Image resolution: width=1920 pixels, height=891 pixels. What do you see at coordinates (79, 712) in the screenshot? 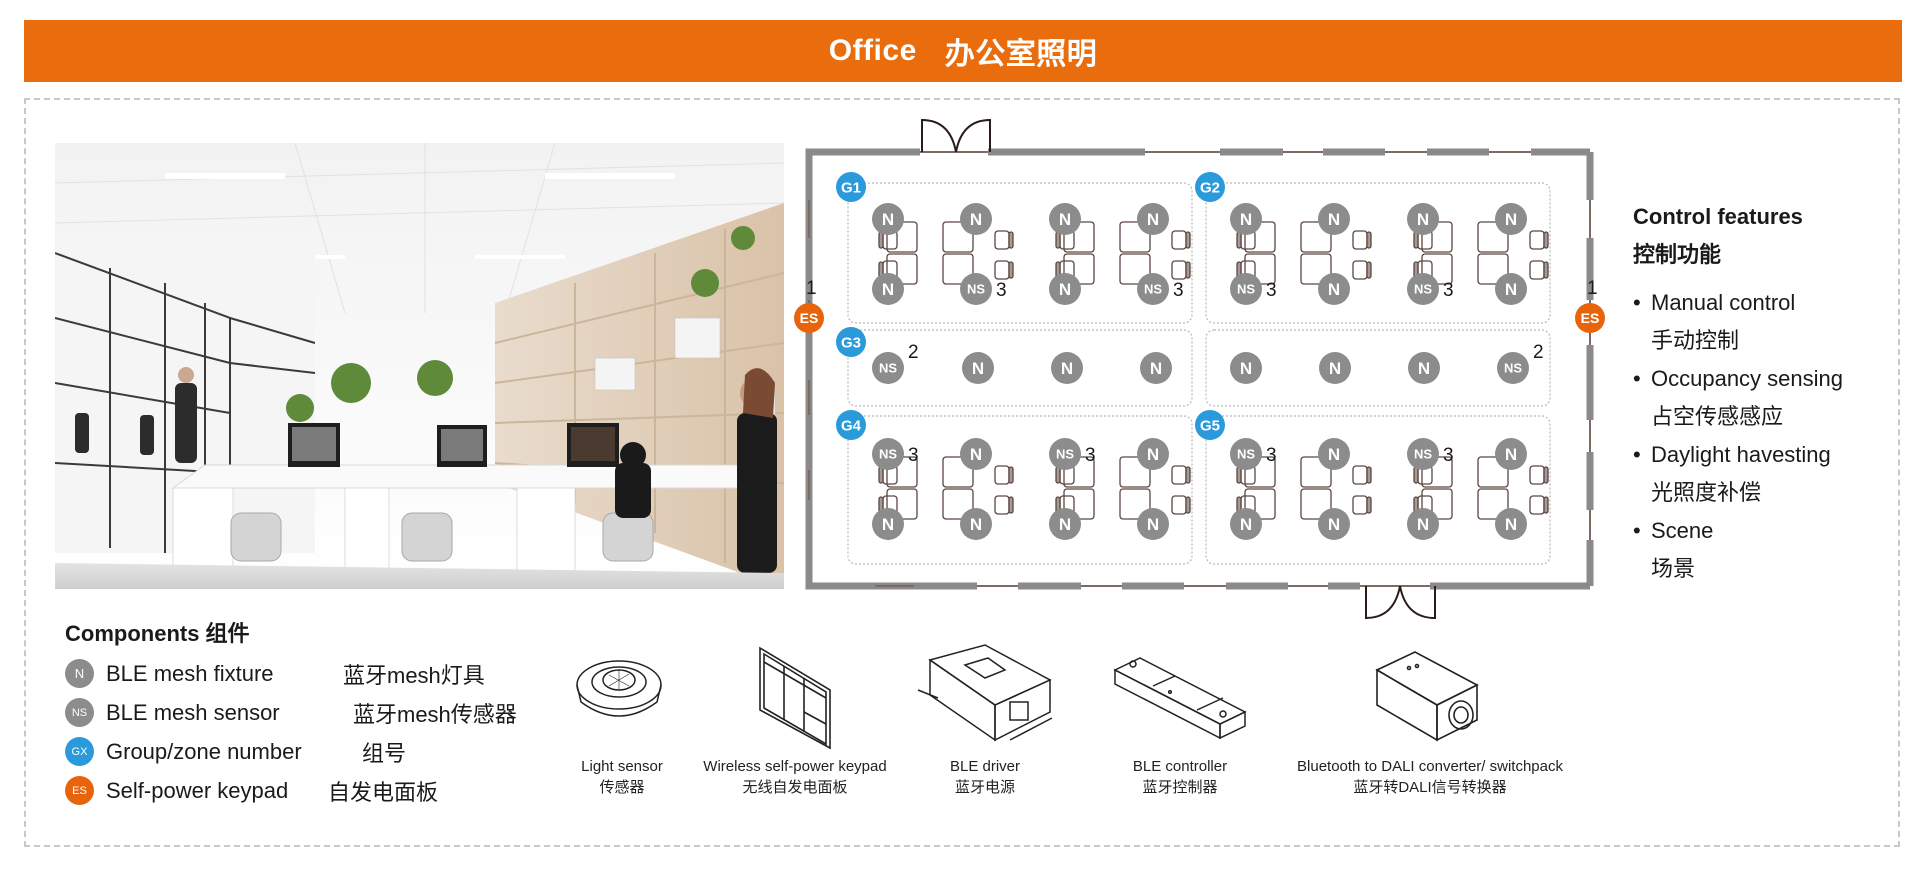
I see `sensor-badge-icon: NS` at bounding box center [79, 712].